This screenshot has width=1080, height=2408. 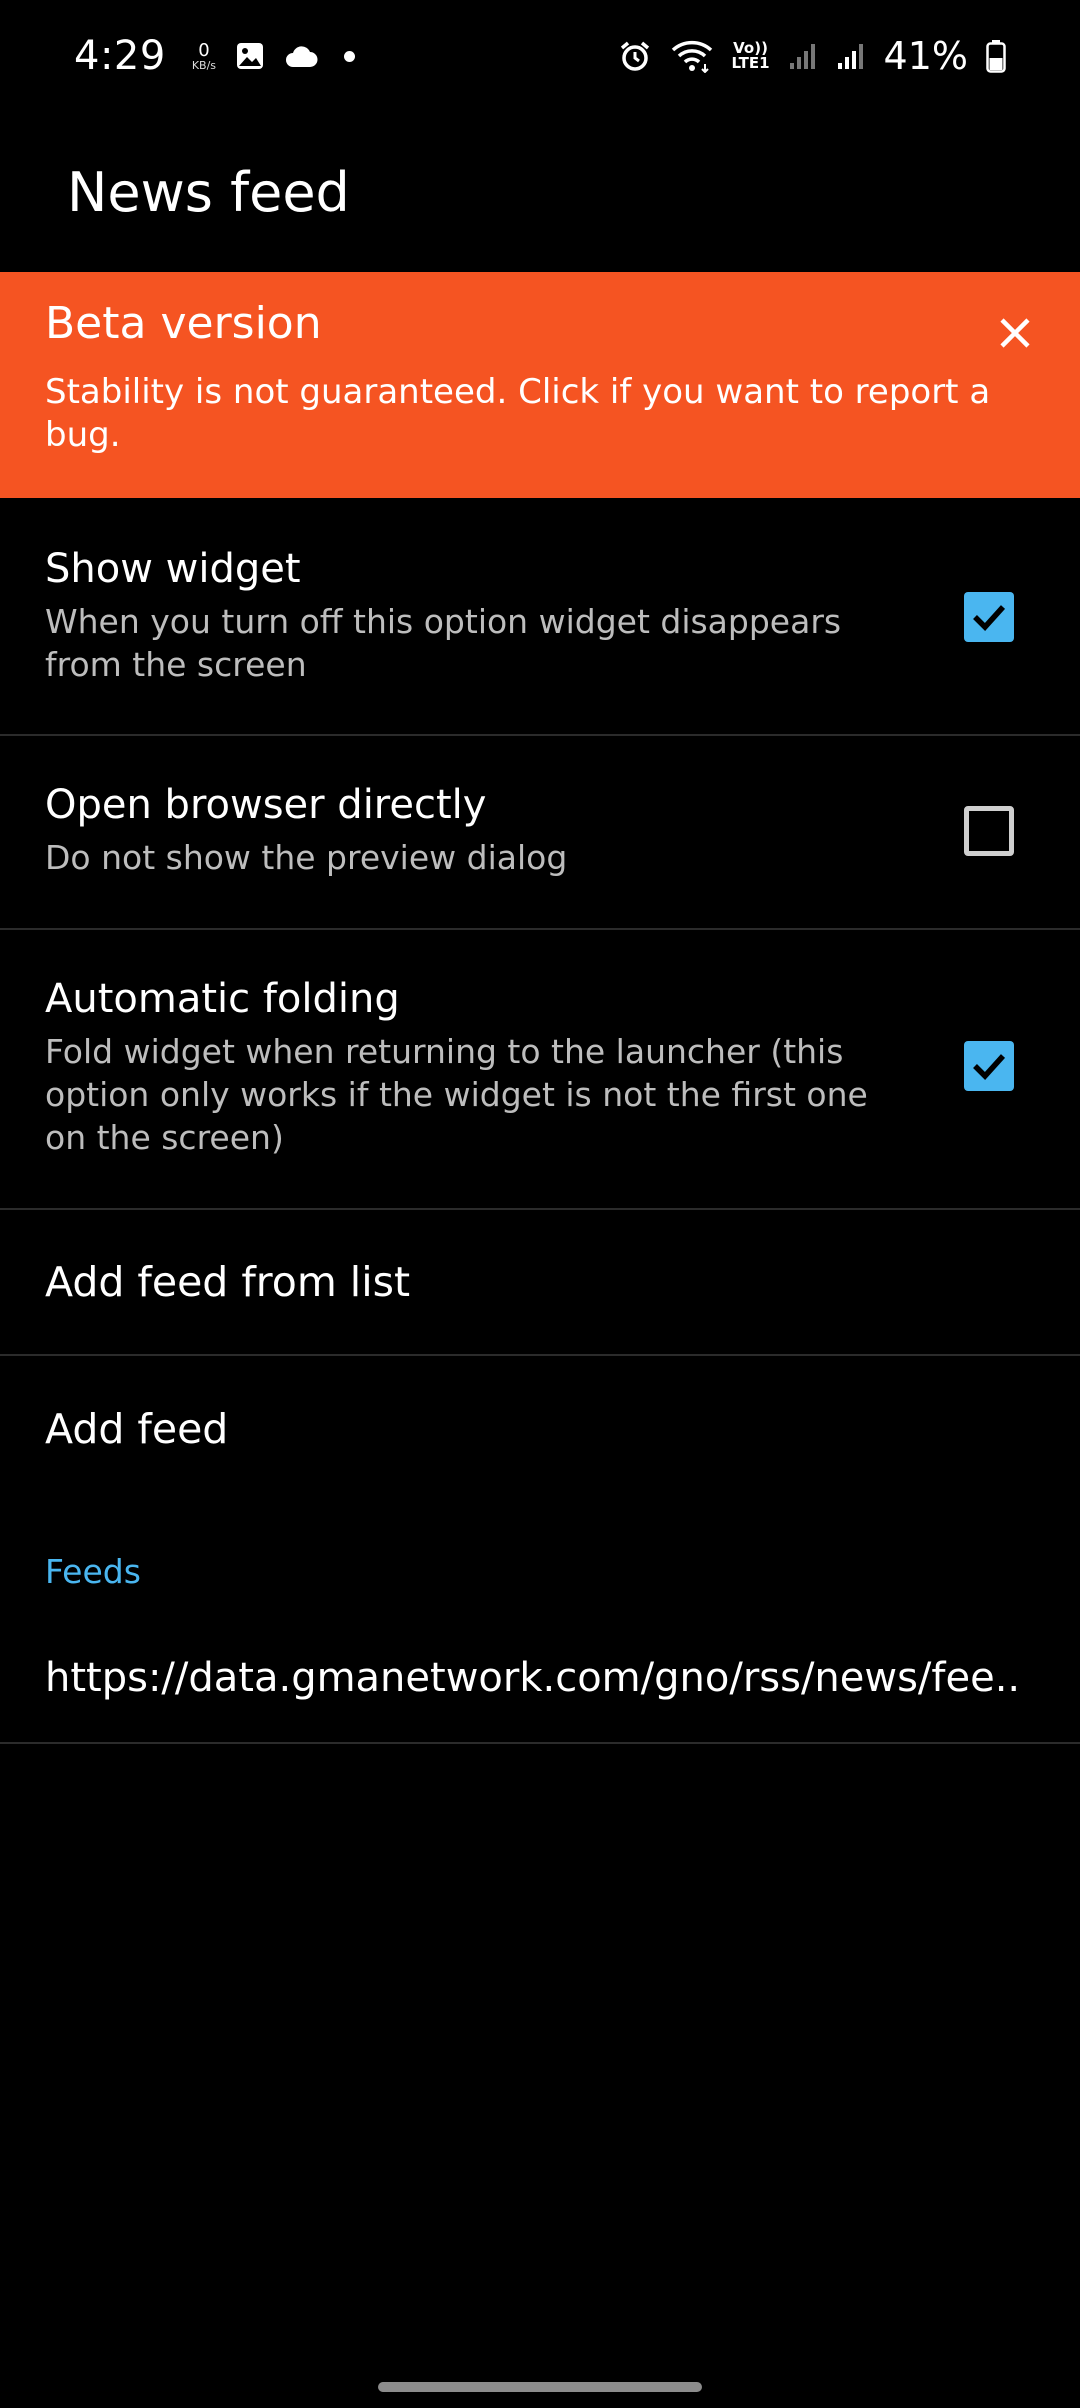 I want to click on status-time: 4:29, so click(x=120, y=56).